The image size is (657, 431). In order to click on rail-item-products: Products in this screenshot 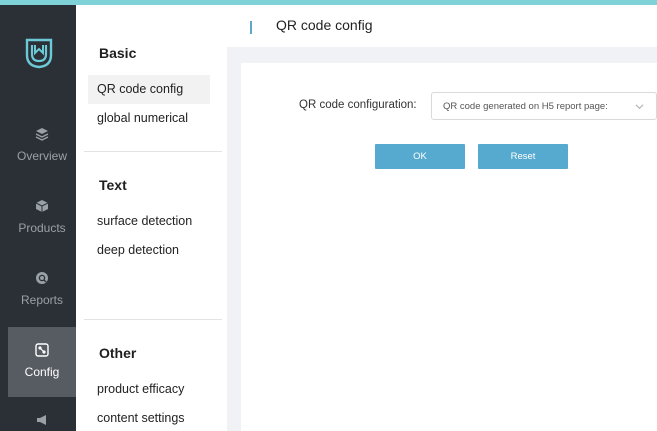, I will do `click(42, 235)`.